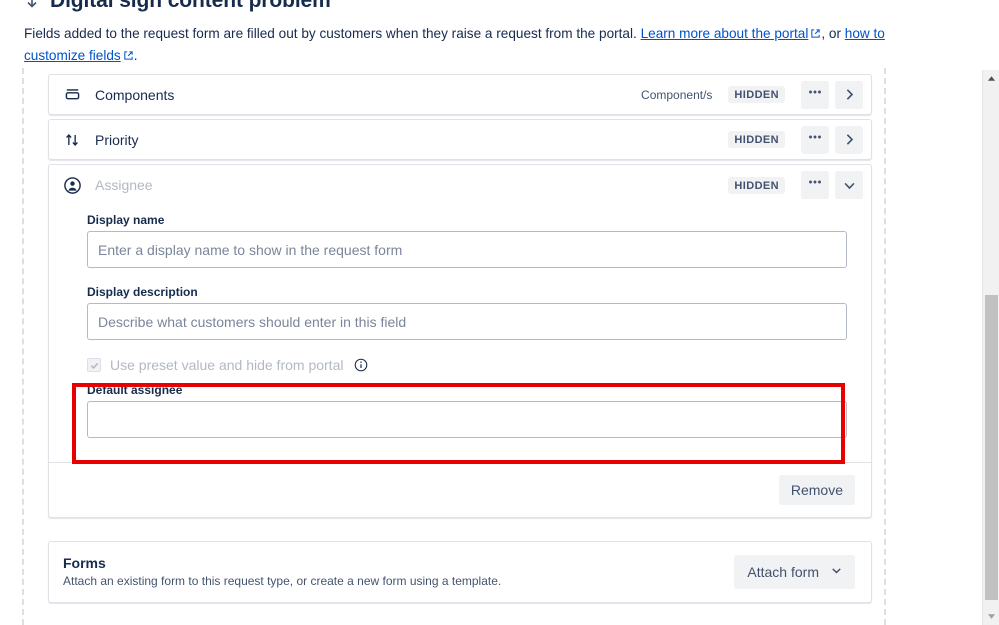 This screenshot has width=999, height=625. I want to click on field-header-components: Components Component/s HIDDEN, so click(460, 94).